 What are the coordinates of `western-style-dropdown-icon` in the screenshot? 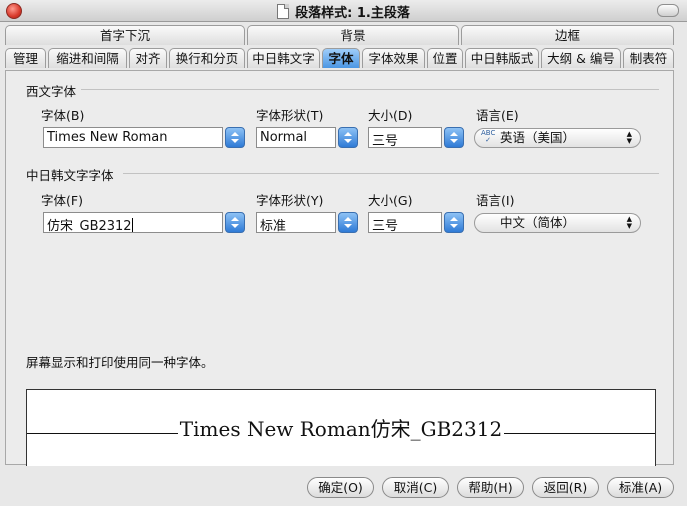 It's located at (348, 137).